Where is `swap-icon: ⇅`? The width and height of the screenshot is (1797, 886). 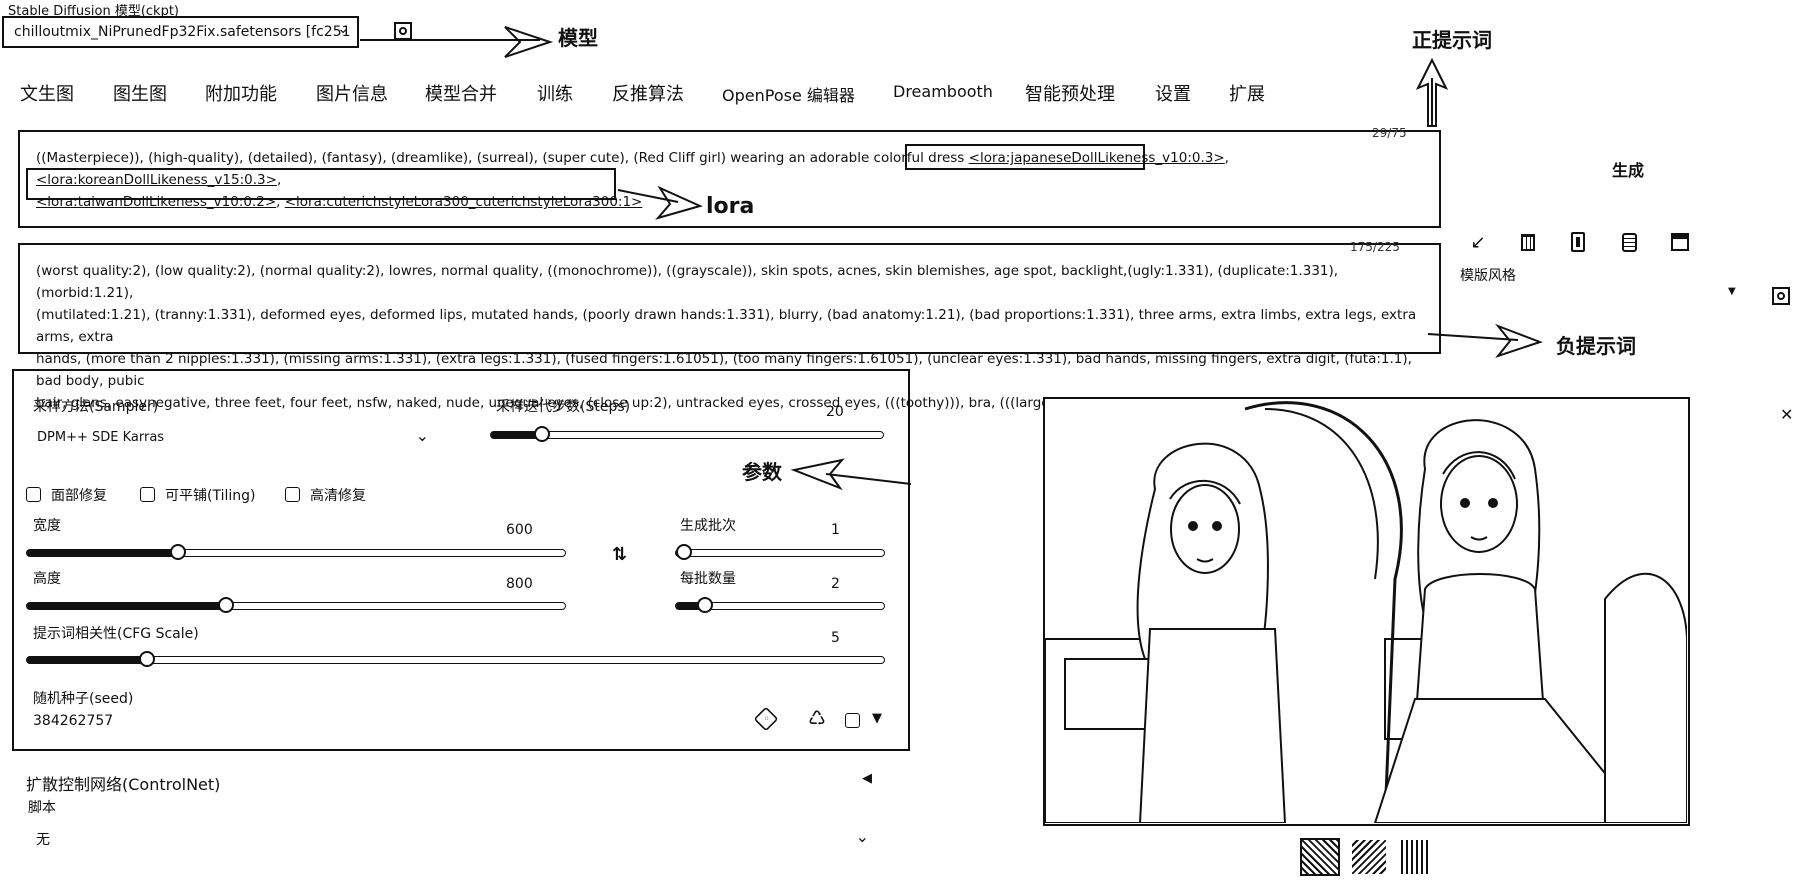 swap-icon: ⇅ is located at coordinates (619, 554).